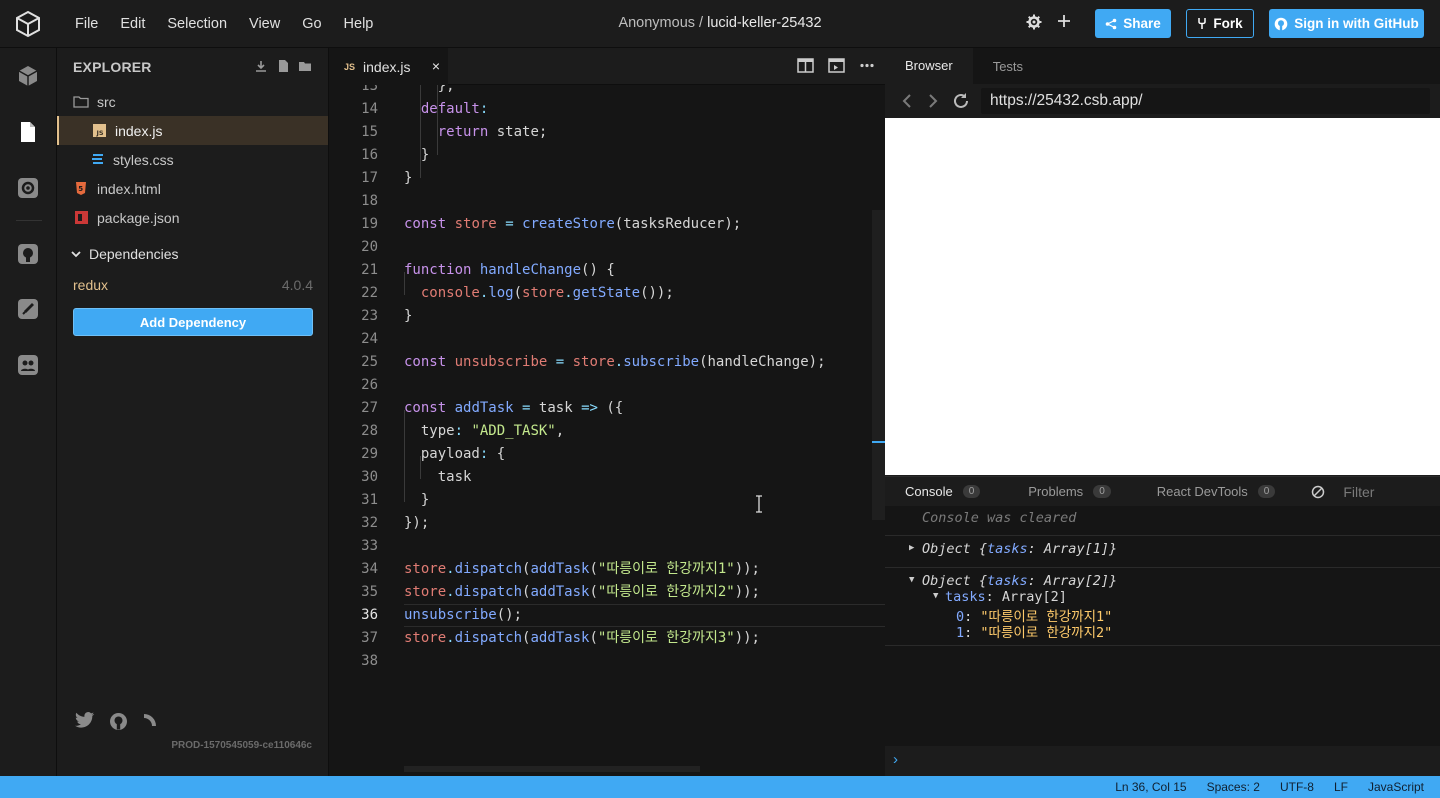 This screenshot has width=1440, height=798. Describe the element at coordinates (305, 66) in the screenshot. I see `new-folder-icon` at that location.